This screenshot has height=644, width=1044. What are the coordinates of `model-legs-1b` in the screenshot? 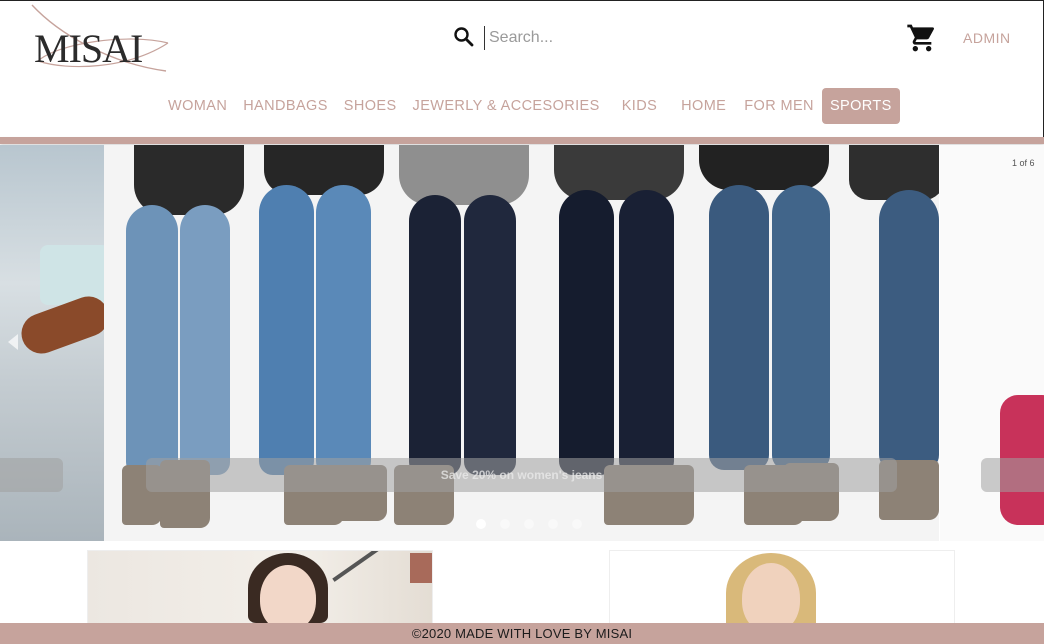 It's located at (205, 340).